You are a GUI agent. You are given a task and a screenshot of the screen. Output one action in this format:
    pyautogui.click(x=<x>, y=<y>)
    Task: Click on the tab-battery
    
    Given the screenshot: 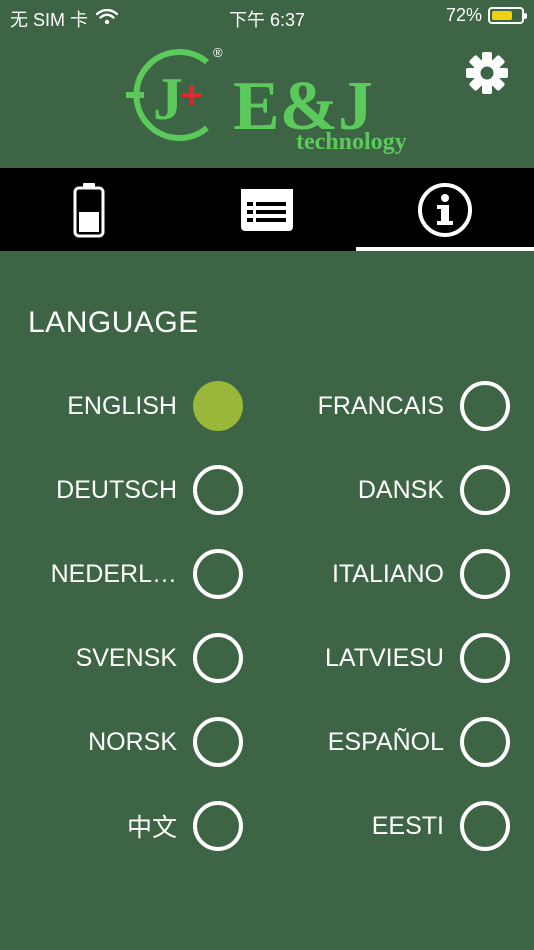 What is the action you would take?
    pyautogui.click(x=89, y=209)
    